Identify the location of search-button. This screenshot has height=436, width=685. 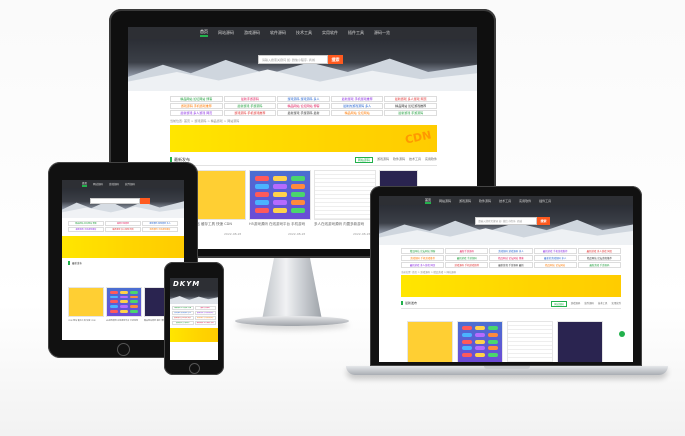
(145, 201).